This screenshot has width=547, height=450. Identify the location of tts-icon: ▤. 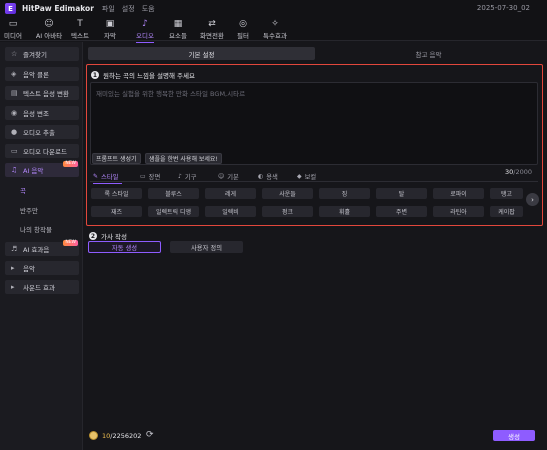
(14, 93).